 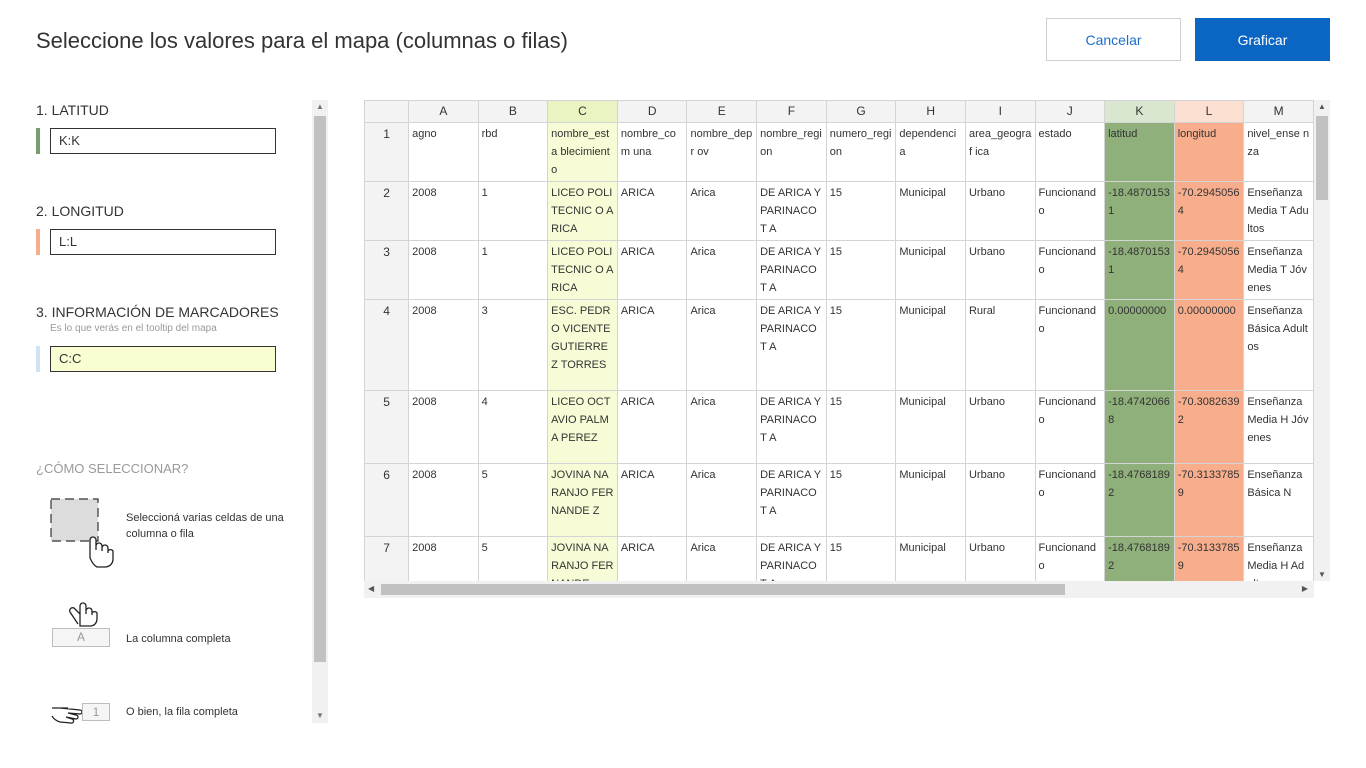 What do you see at coordinates (513, 500) in the screenshot?
I see `grid-cell: 5` at bounding box center [513, 500].